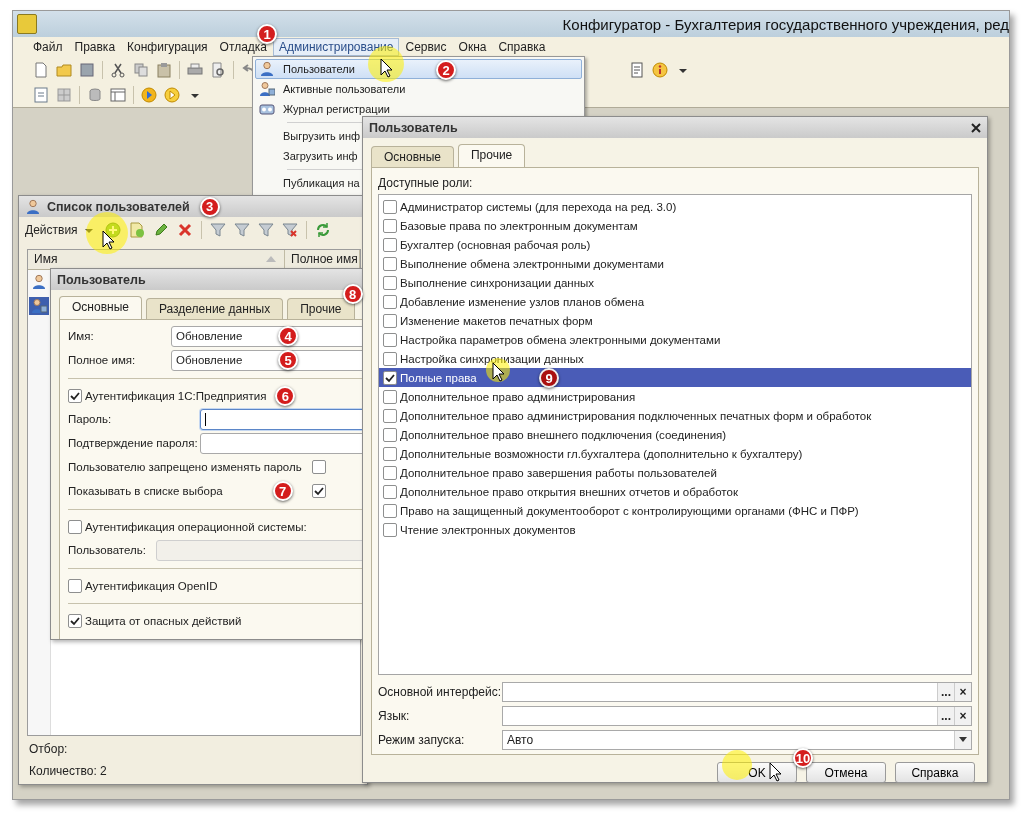 The image size is (1034, 819). What do you see at coordinates (163, 621) in the screenshot?
I see `checkbox-label: Защита от опасных действий` at bounding box center [163, 621].